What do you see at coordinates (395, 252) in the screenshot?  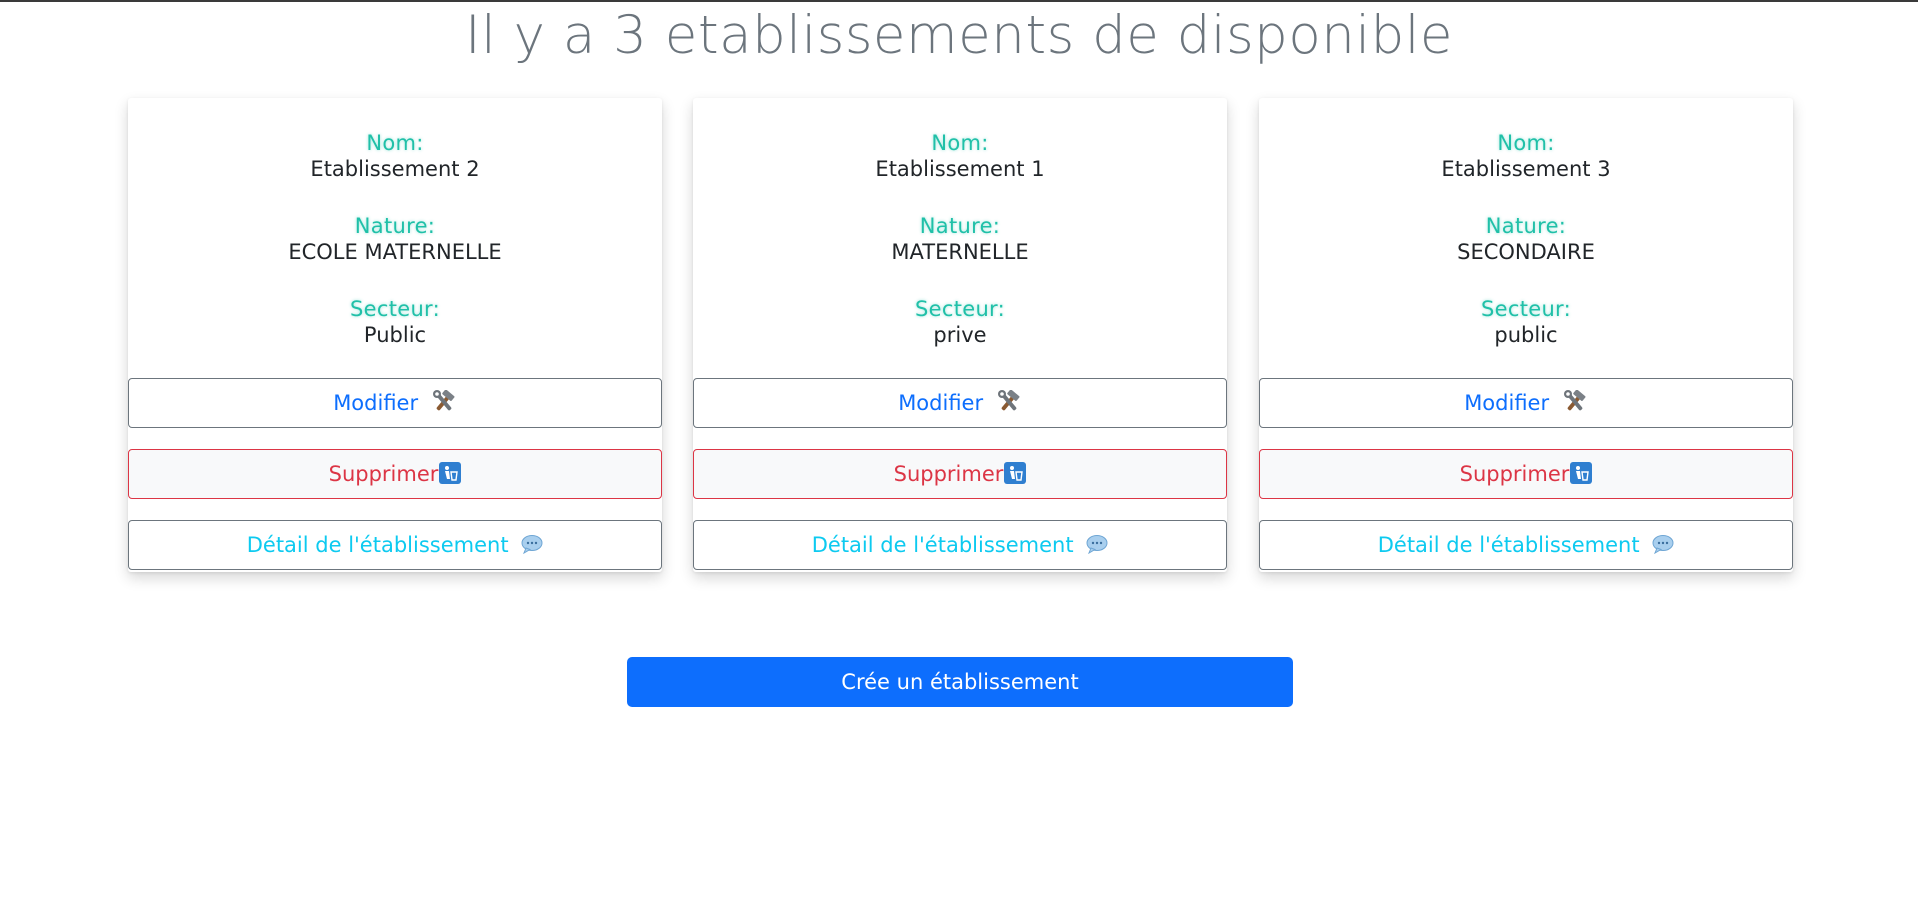 I see `establishment-nature: ECOLE MATERNELLE` at bounding box center [395, 252].